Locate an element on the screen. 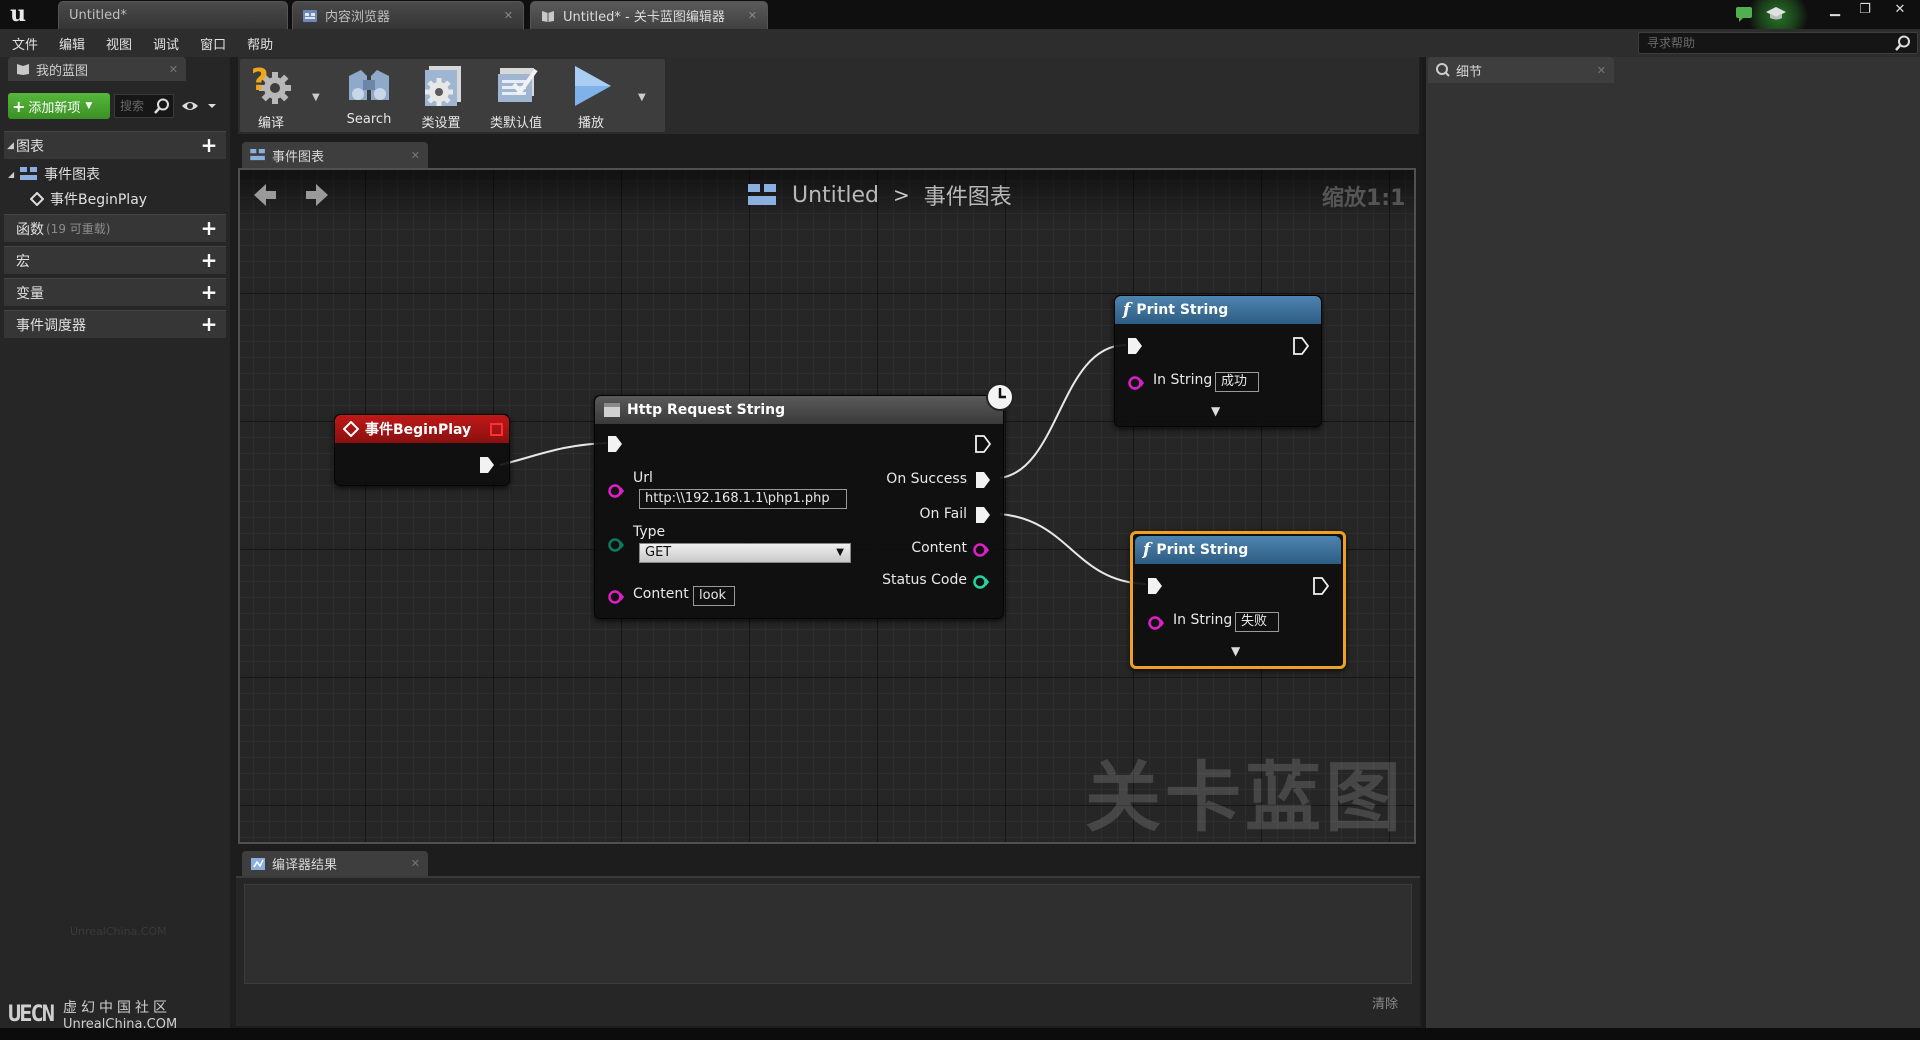 This screenshot has height=1040, width=1920. type-select: GET ▼ is located at coordinates (745, 553).